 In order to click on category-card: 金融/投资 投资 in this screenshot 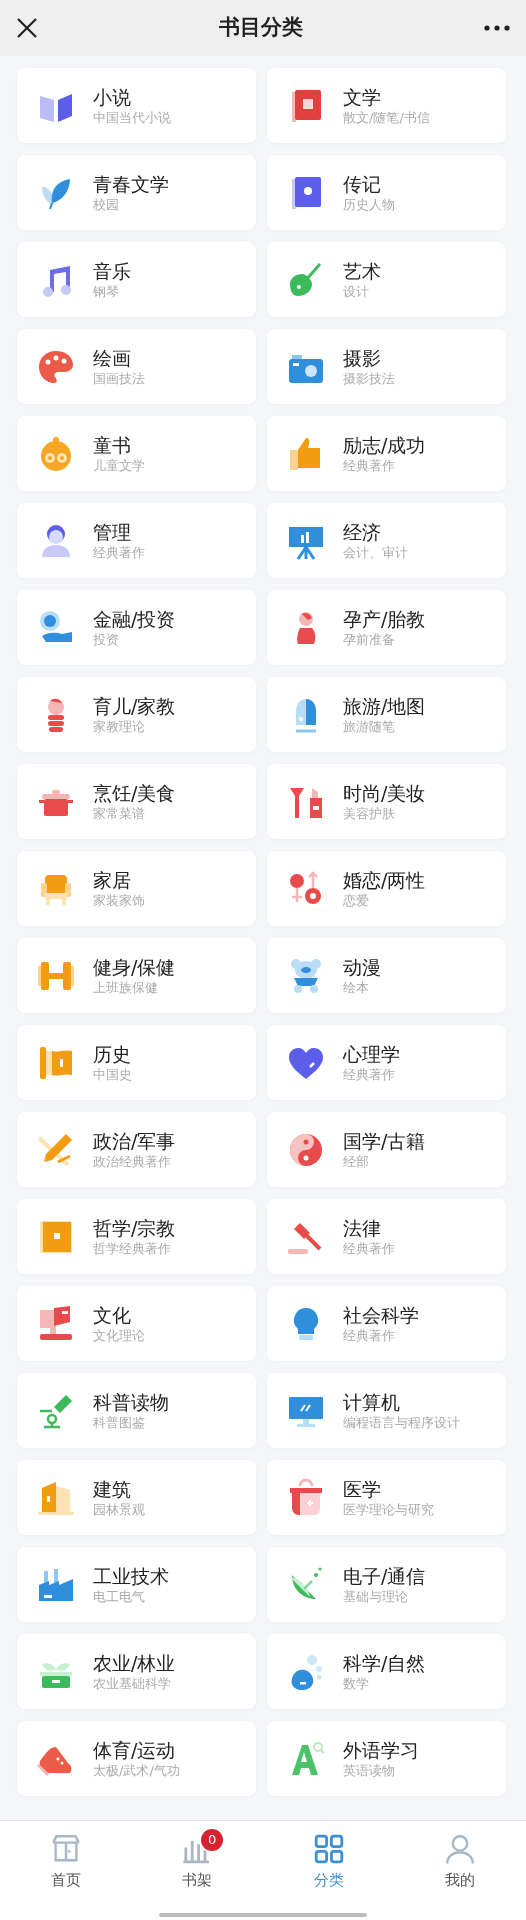, I will do `click(136, 627)`.